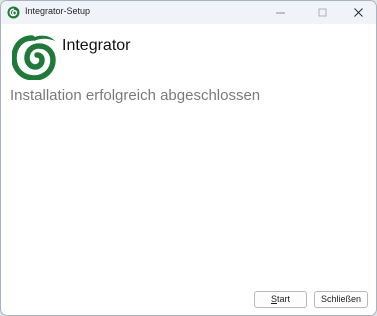 This screenshot has width=377, height=316. Describe the element at coordinates (58, 11) in the screenshot. I see `window-title: Integrator-Setup` at that location.